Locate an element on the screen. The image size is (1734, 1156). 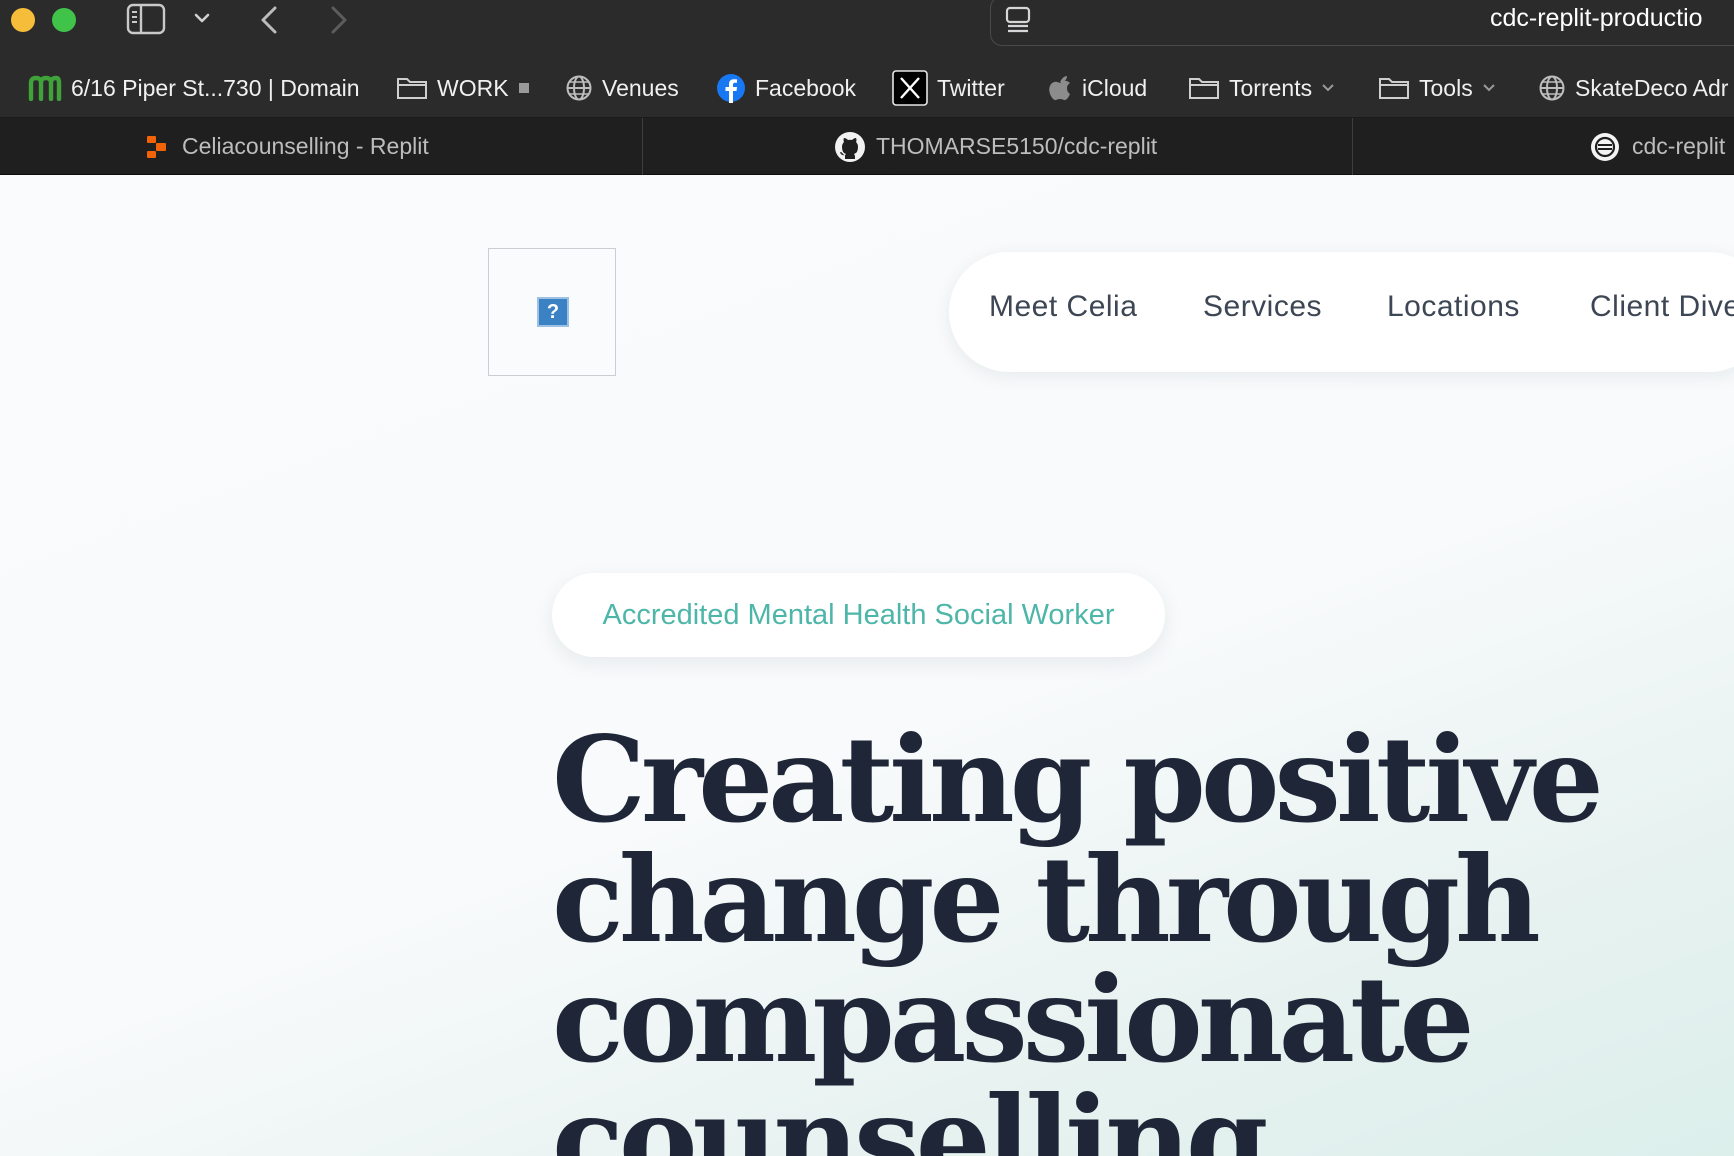
bookmark-label: Twitter is located at coordinates (971, 87).